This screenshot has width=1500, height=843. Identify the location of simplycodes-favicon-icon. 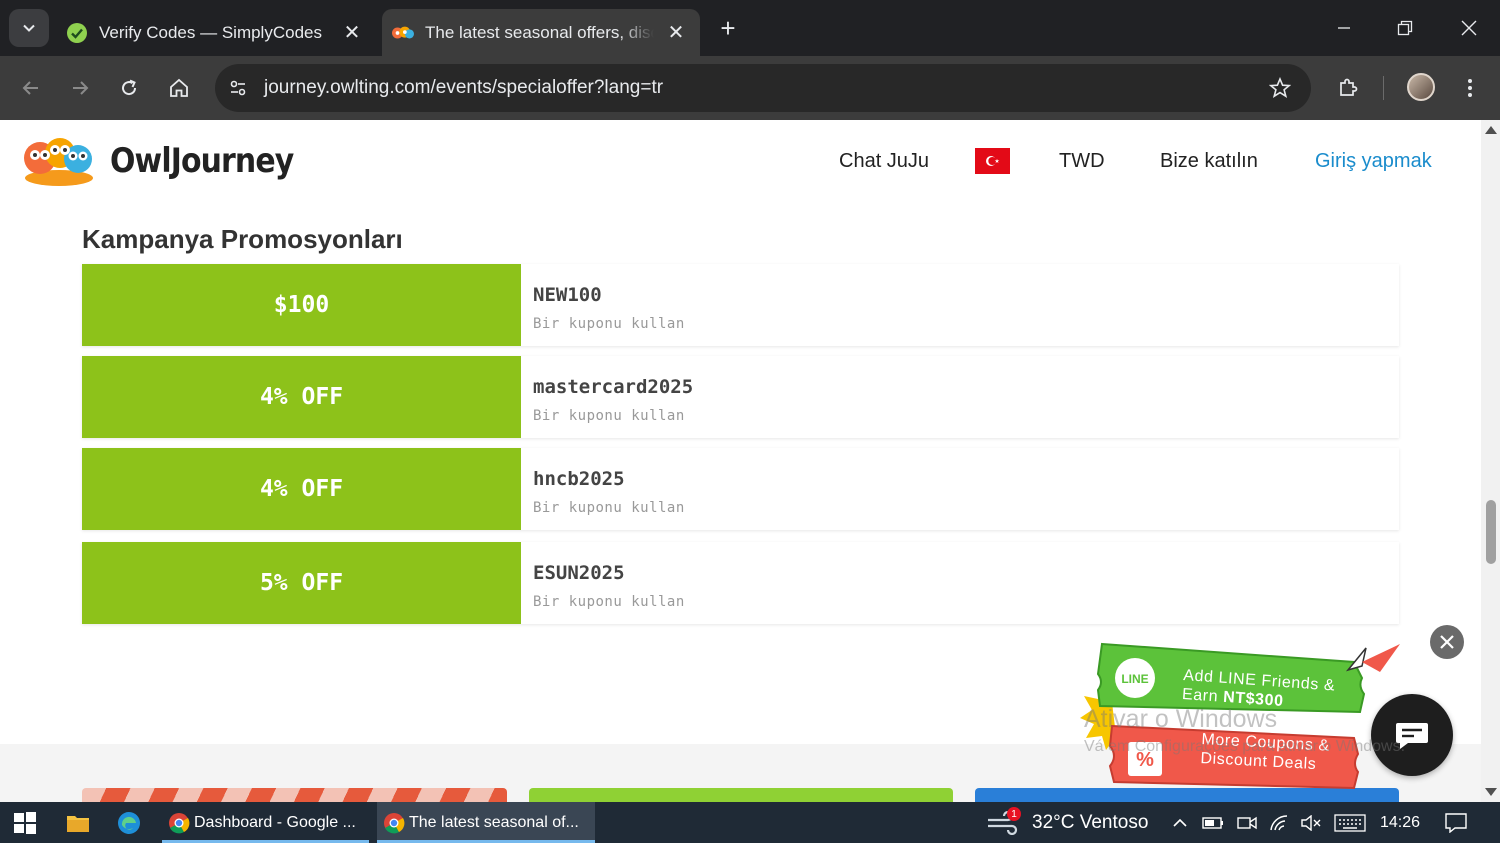
(77, 33).